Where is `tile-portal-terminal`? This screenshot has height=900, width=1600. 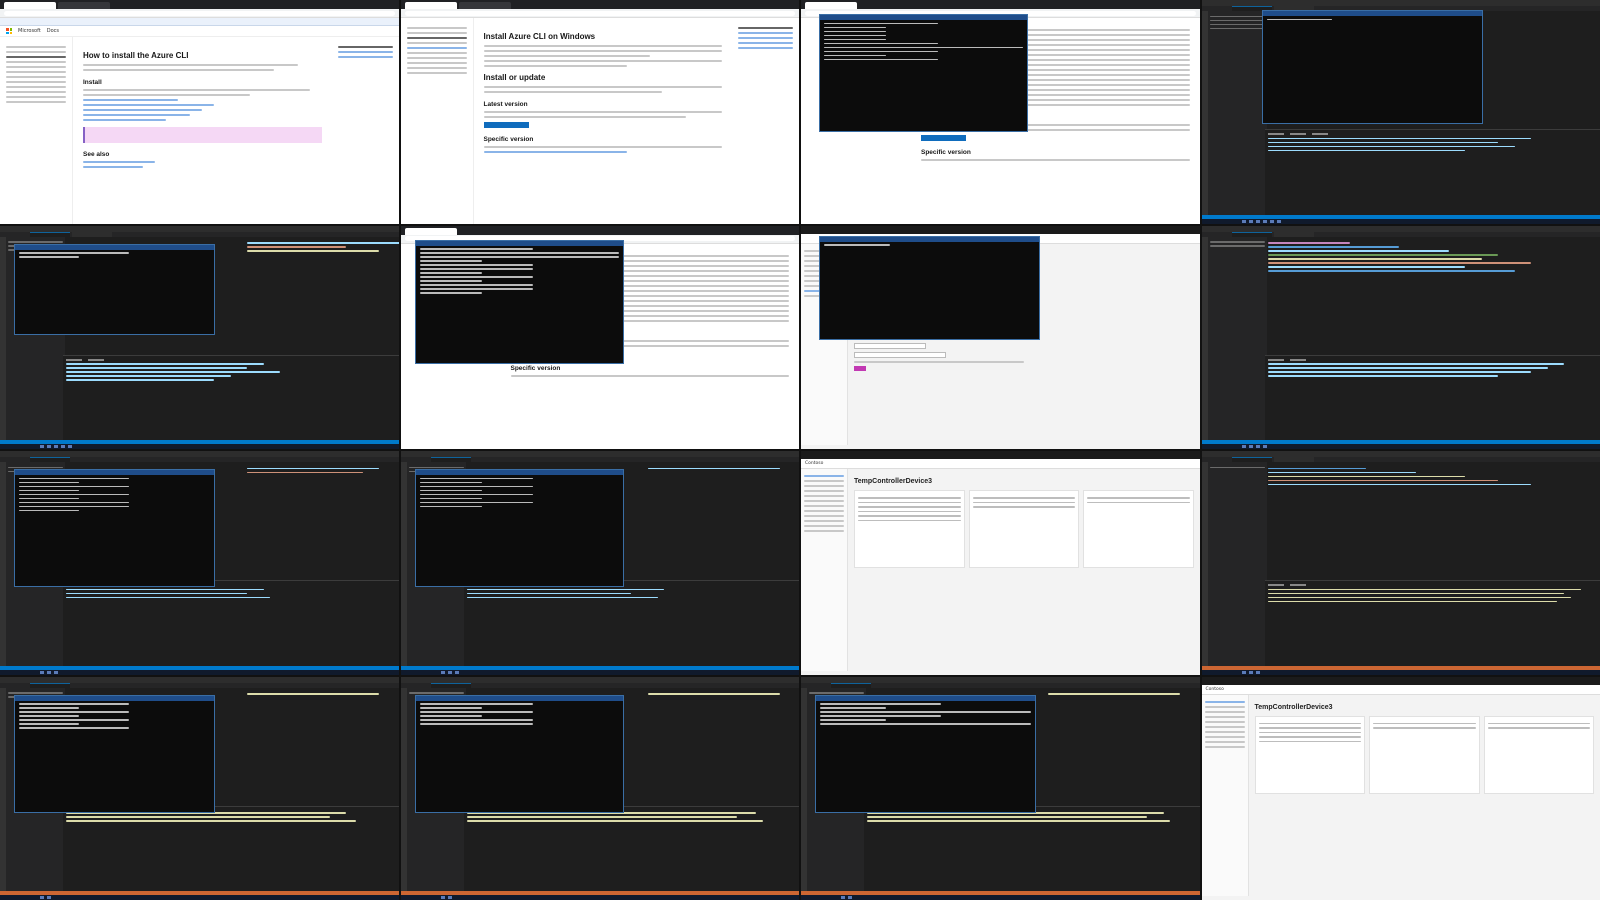
tile-portal-terminal is located at coordinates (1000, 337).